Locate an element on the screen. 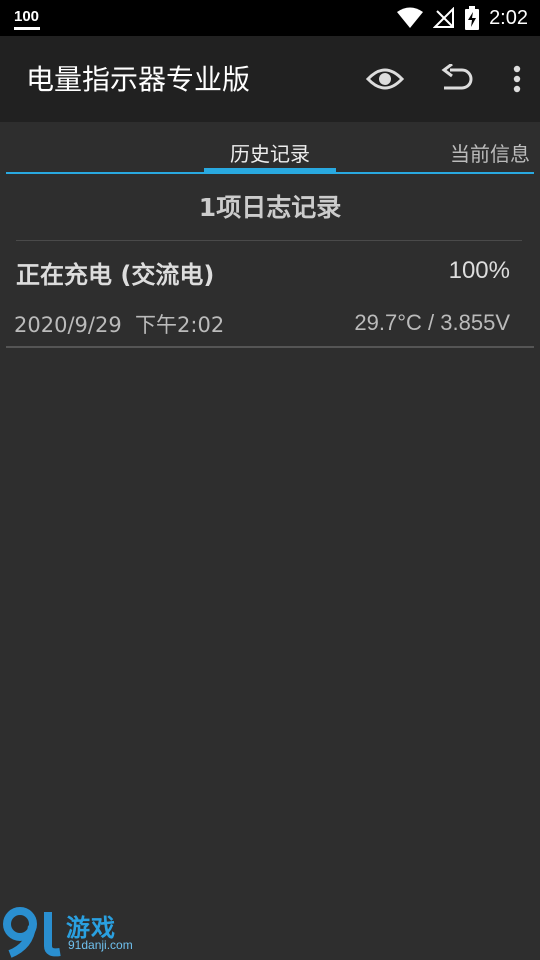 This screenshot has height=960, width=540. status-bar: 100 2:02 is located at coordinates (270, 18).